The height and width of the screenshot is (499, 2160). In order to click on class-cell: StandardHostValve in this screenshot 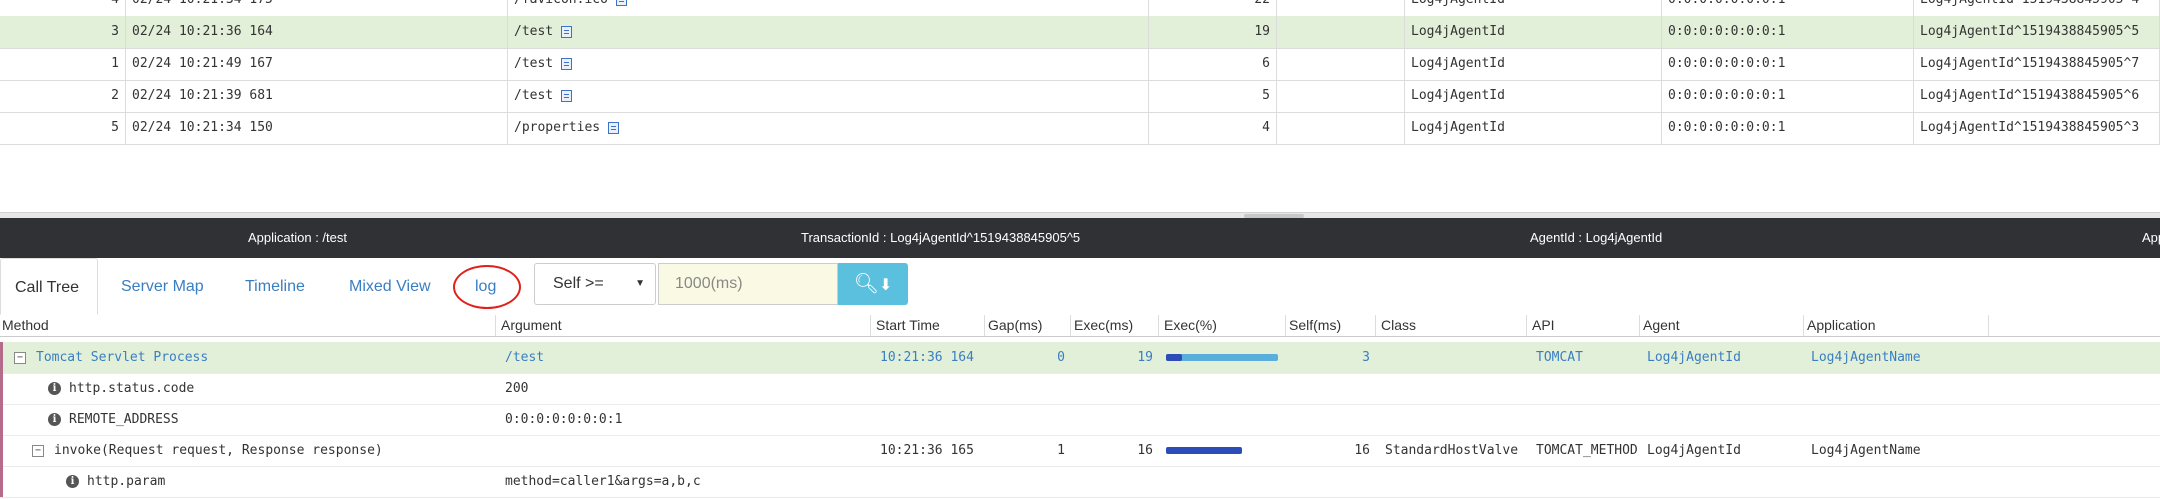, I will do `click(1452, 450)`.